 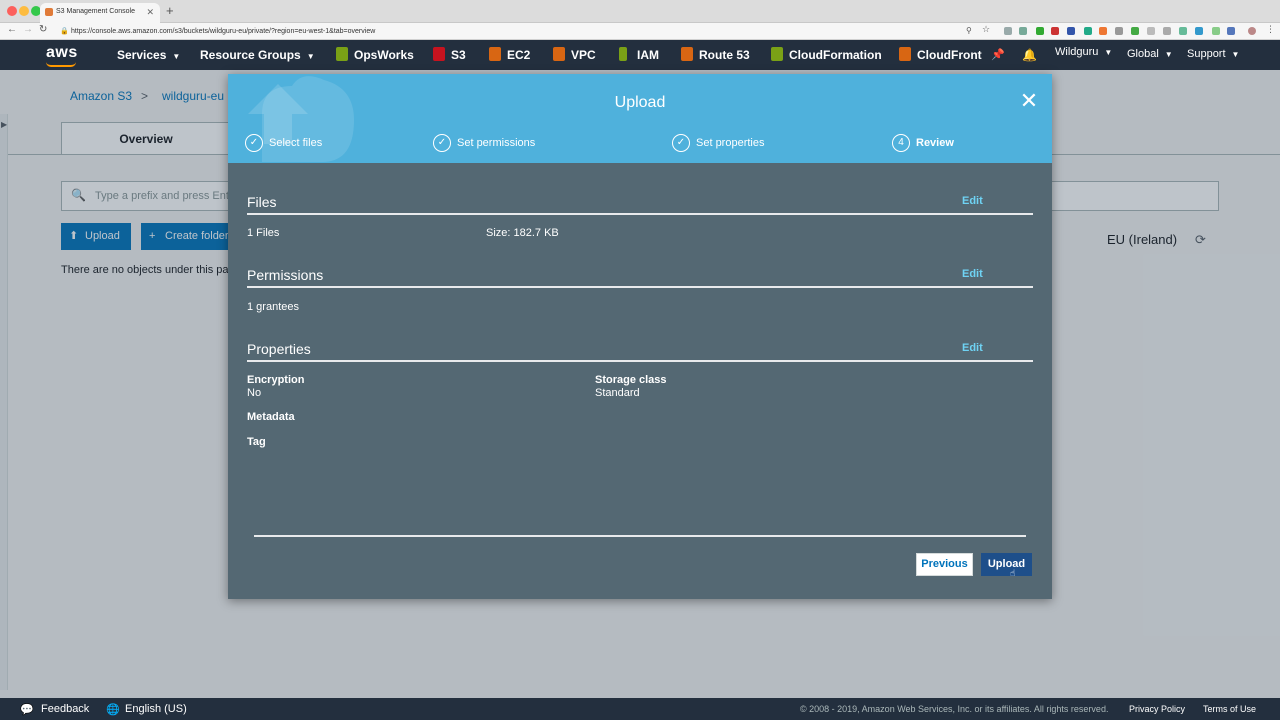 What do you see at coordinates (972, 201) in the screenshot?
I see `files-edit-link: Edit` at bounding box center [972, 201].